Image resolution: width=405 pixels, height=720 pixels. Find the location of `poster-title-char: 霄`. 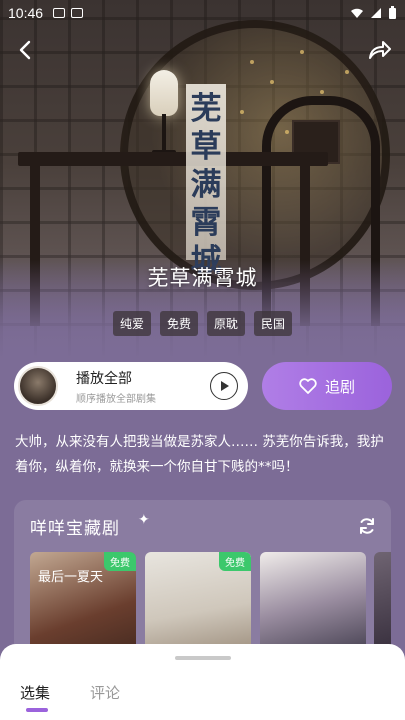

poster-title-char: 霄 is located at coordinates (206, 223).